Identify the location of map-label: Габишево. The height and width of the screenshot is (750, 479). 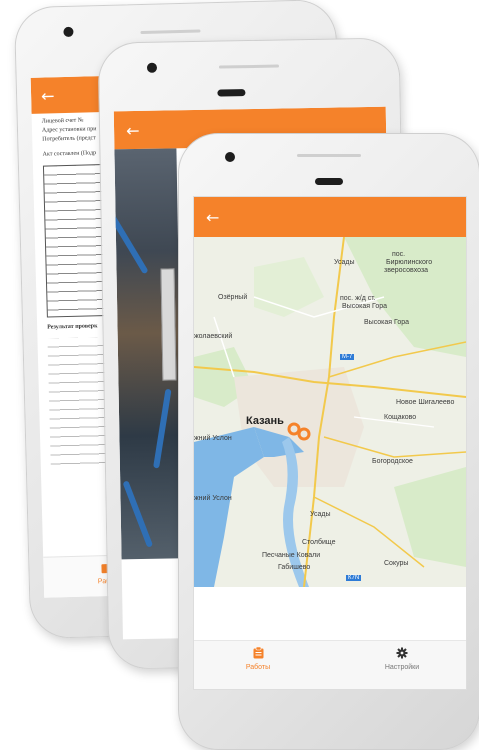
(294, 567).